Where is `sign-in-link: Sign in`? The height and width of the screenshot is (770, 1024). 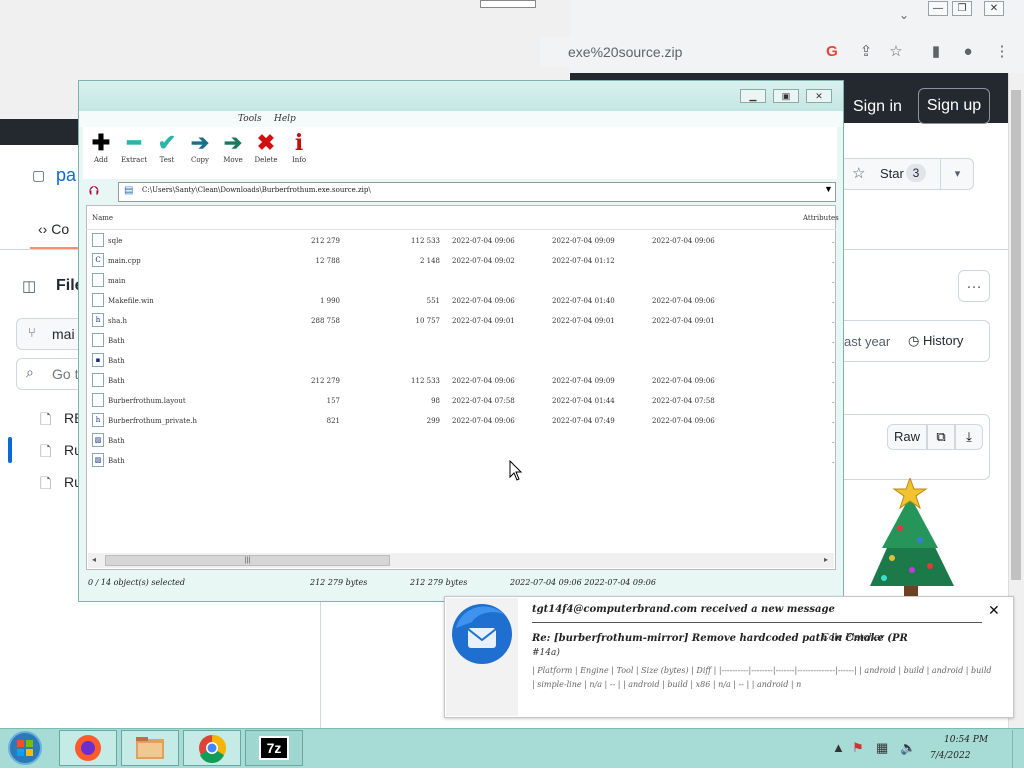 sign-in-link: Sign in is located at coordinates (877, 107).